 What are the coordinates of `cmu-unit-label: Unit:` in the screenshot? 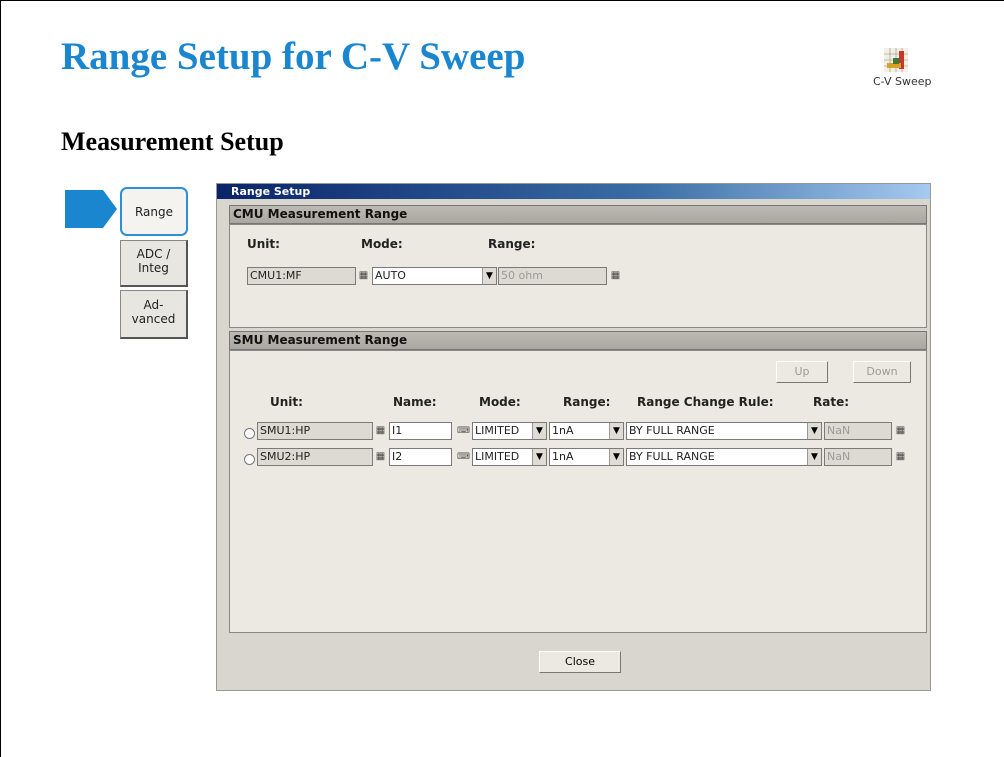 It's located at (263, 244).